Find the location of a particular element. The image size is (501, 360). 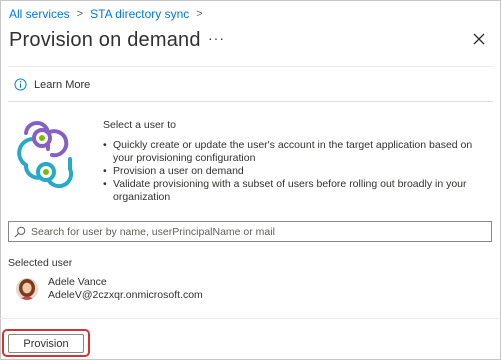

breadcrumb-sta-directory-sync: STA directory sync is located at coordinates (139, 14).